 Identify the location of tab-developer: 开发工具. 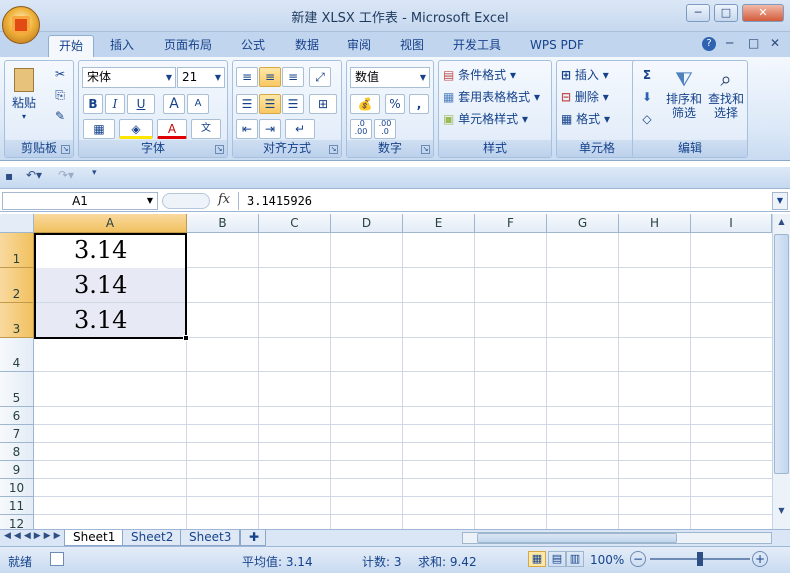
(477, 46).